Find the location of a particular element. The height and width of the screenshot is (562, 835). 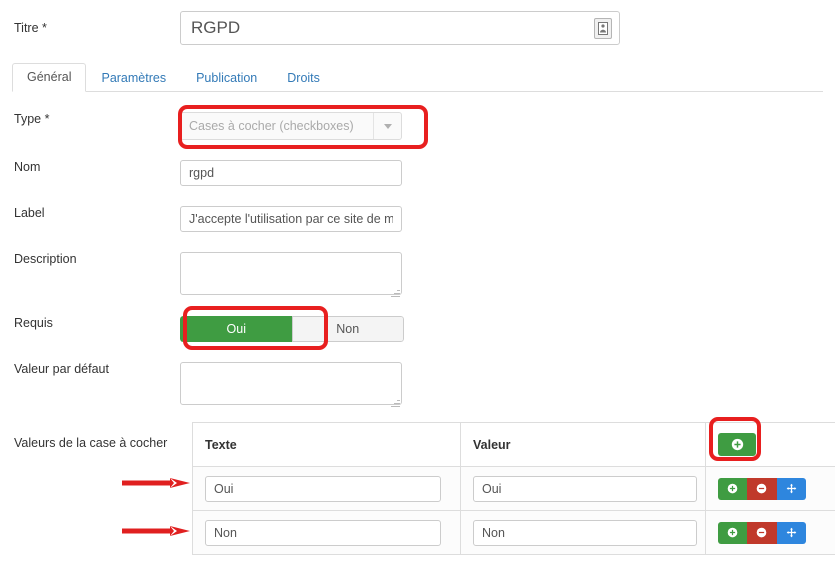

field-row-valeur-defaut: Valeur par défaut is located at coordinates (201, 386).